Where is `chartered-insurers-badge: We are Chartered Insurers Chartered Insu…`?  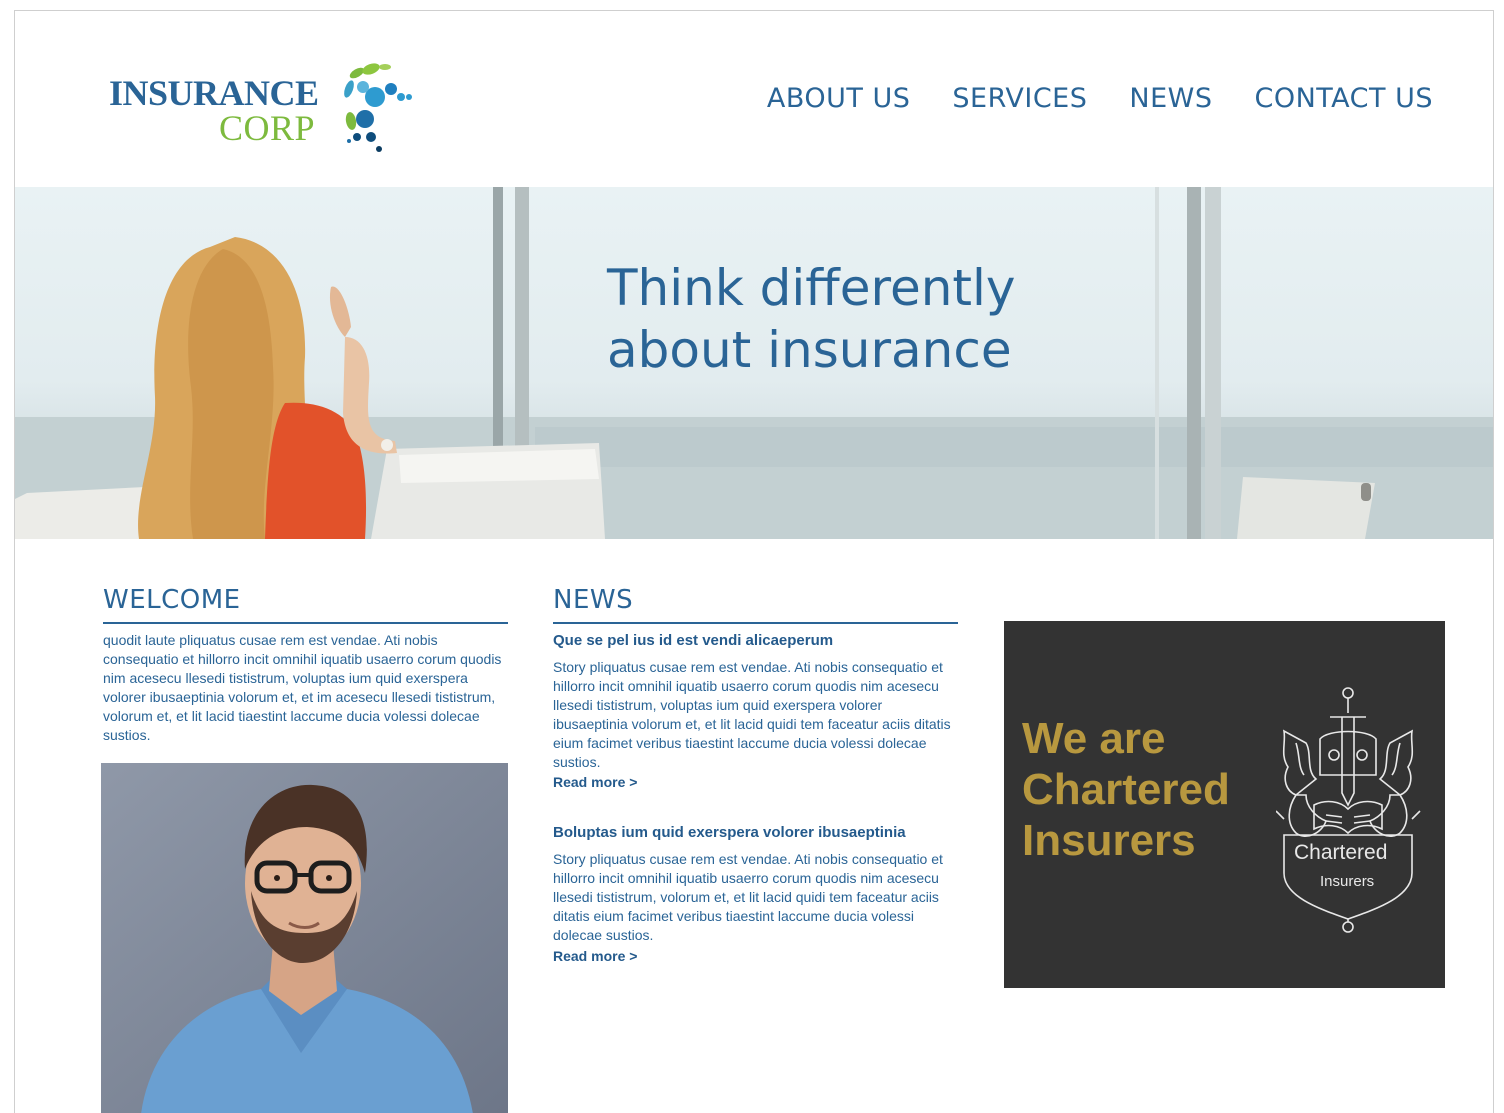
chartered-insurers-badge: We are Chartered Insurers Chartered Insu… is located at coordinates (1224, 804).